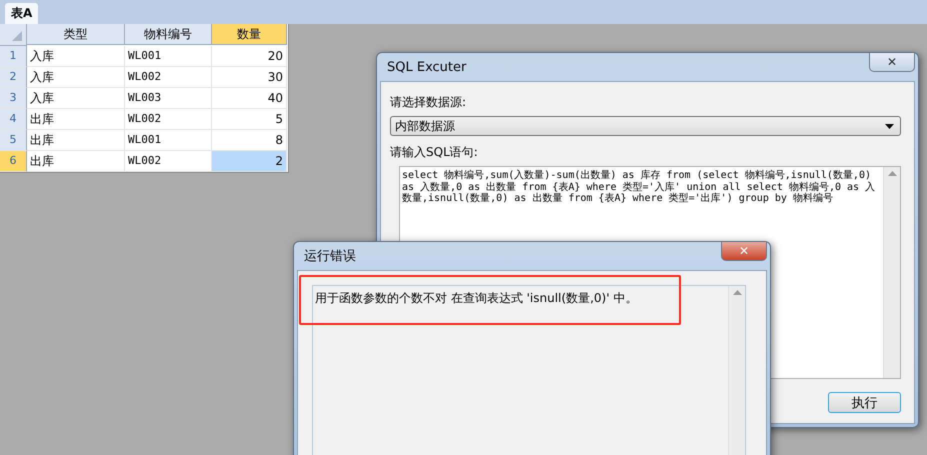 This screenshot has width=927, height=455. What do you see at coordinates (168, 98) in the screenshot?
I see `table-cell: WL003` at bounding box center [168, 98].